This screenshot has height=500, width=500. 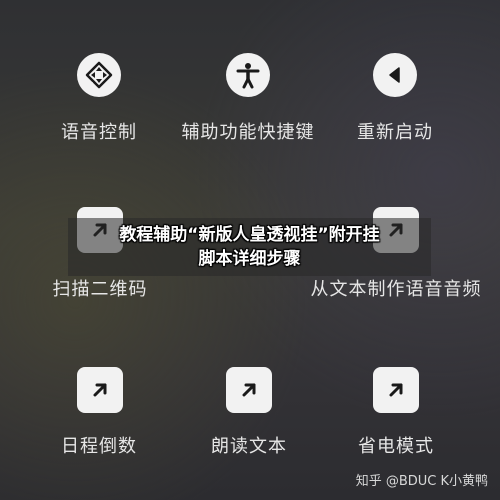 I want to click on accessibility-icon, so click(x=248, y=75).